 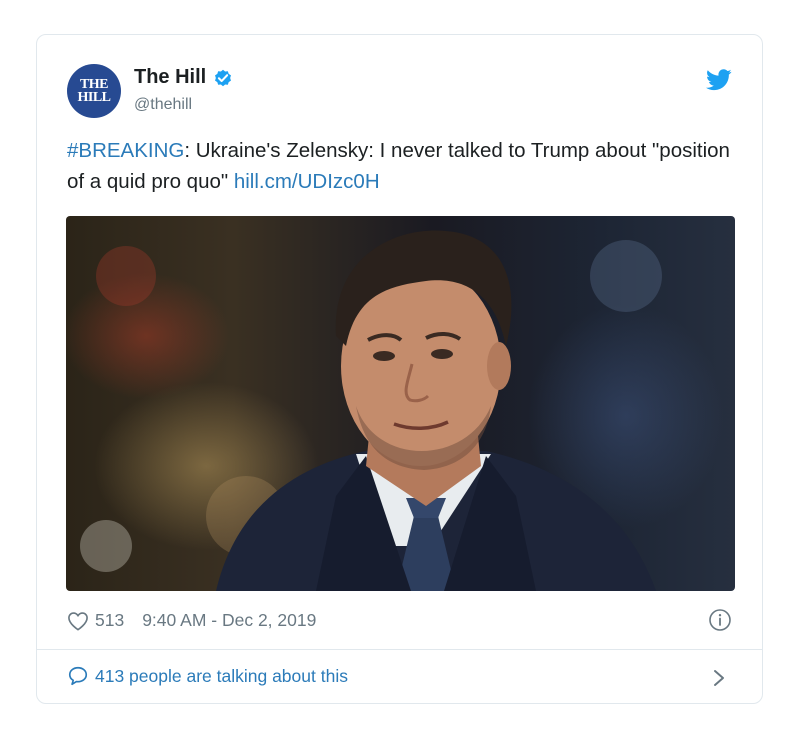 I want to click on info-icon, so click(x=720, y=620).